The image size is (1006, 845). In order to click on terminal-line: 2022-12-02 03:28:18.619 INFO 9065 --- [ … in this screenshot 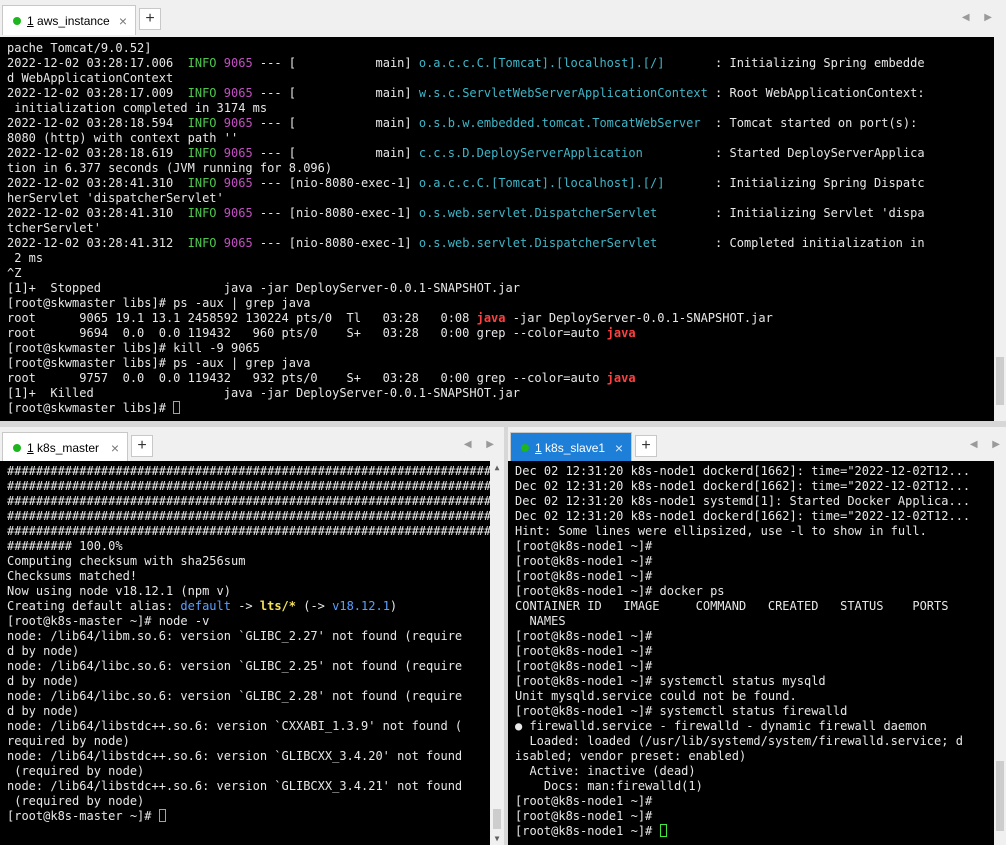, I will do `click(500, 153)`.